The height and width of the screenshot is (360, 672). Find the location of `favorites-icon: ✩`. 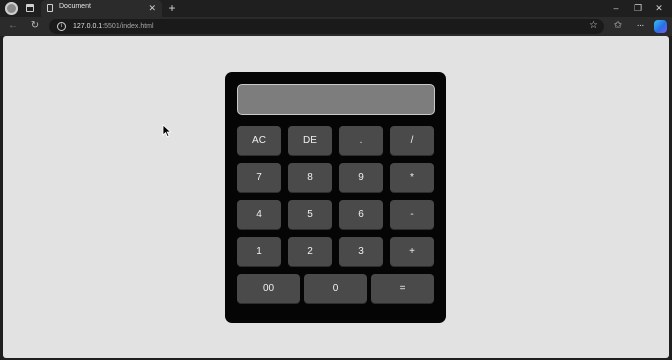

favorites-icon: ✩ is located at coordinates (618, 26).